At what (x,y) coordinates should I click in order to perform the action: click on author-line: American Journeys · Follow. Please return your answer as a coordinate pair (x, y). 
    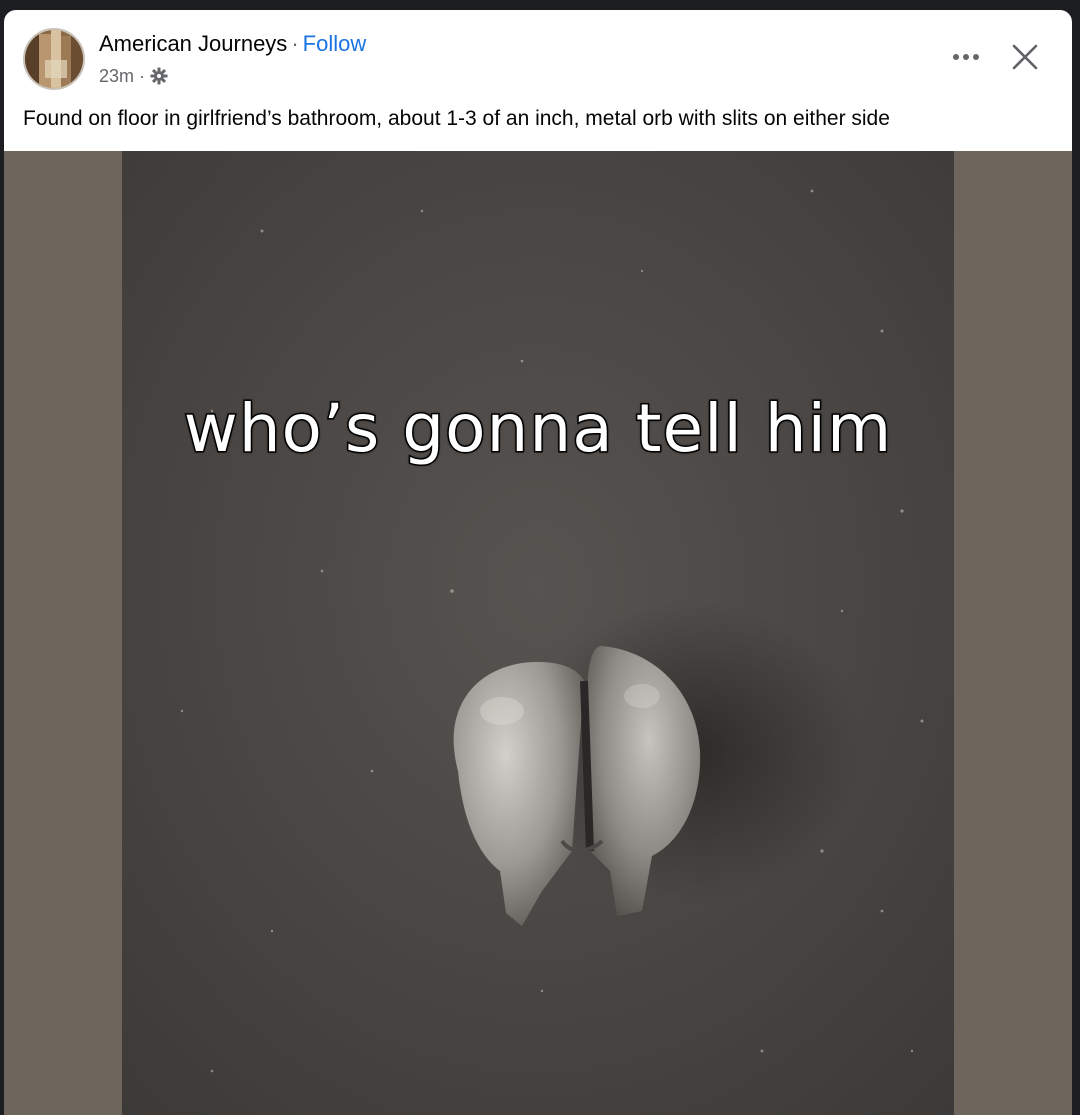
    Looking at the image, I should click on (232, 44).